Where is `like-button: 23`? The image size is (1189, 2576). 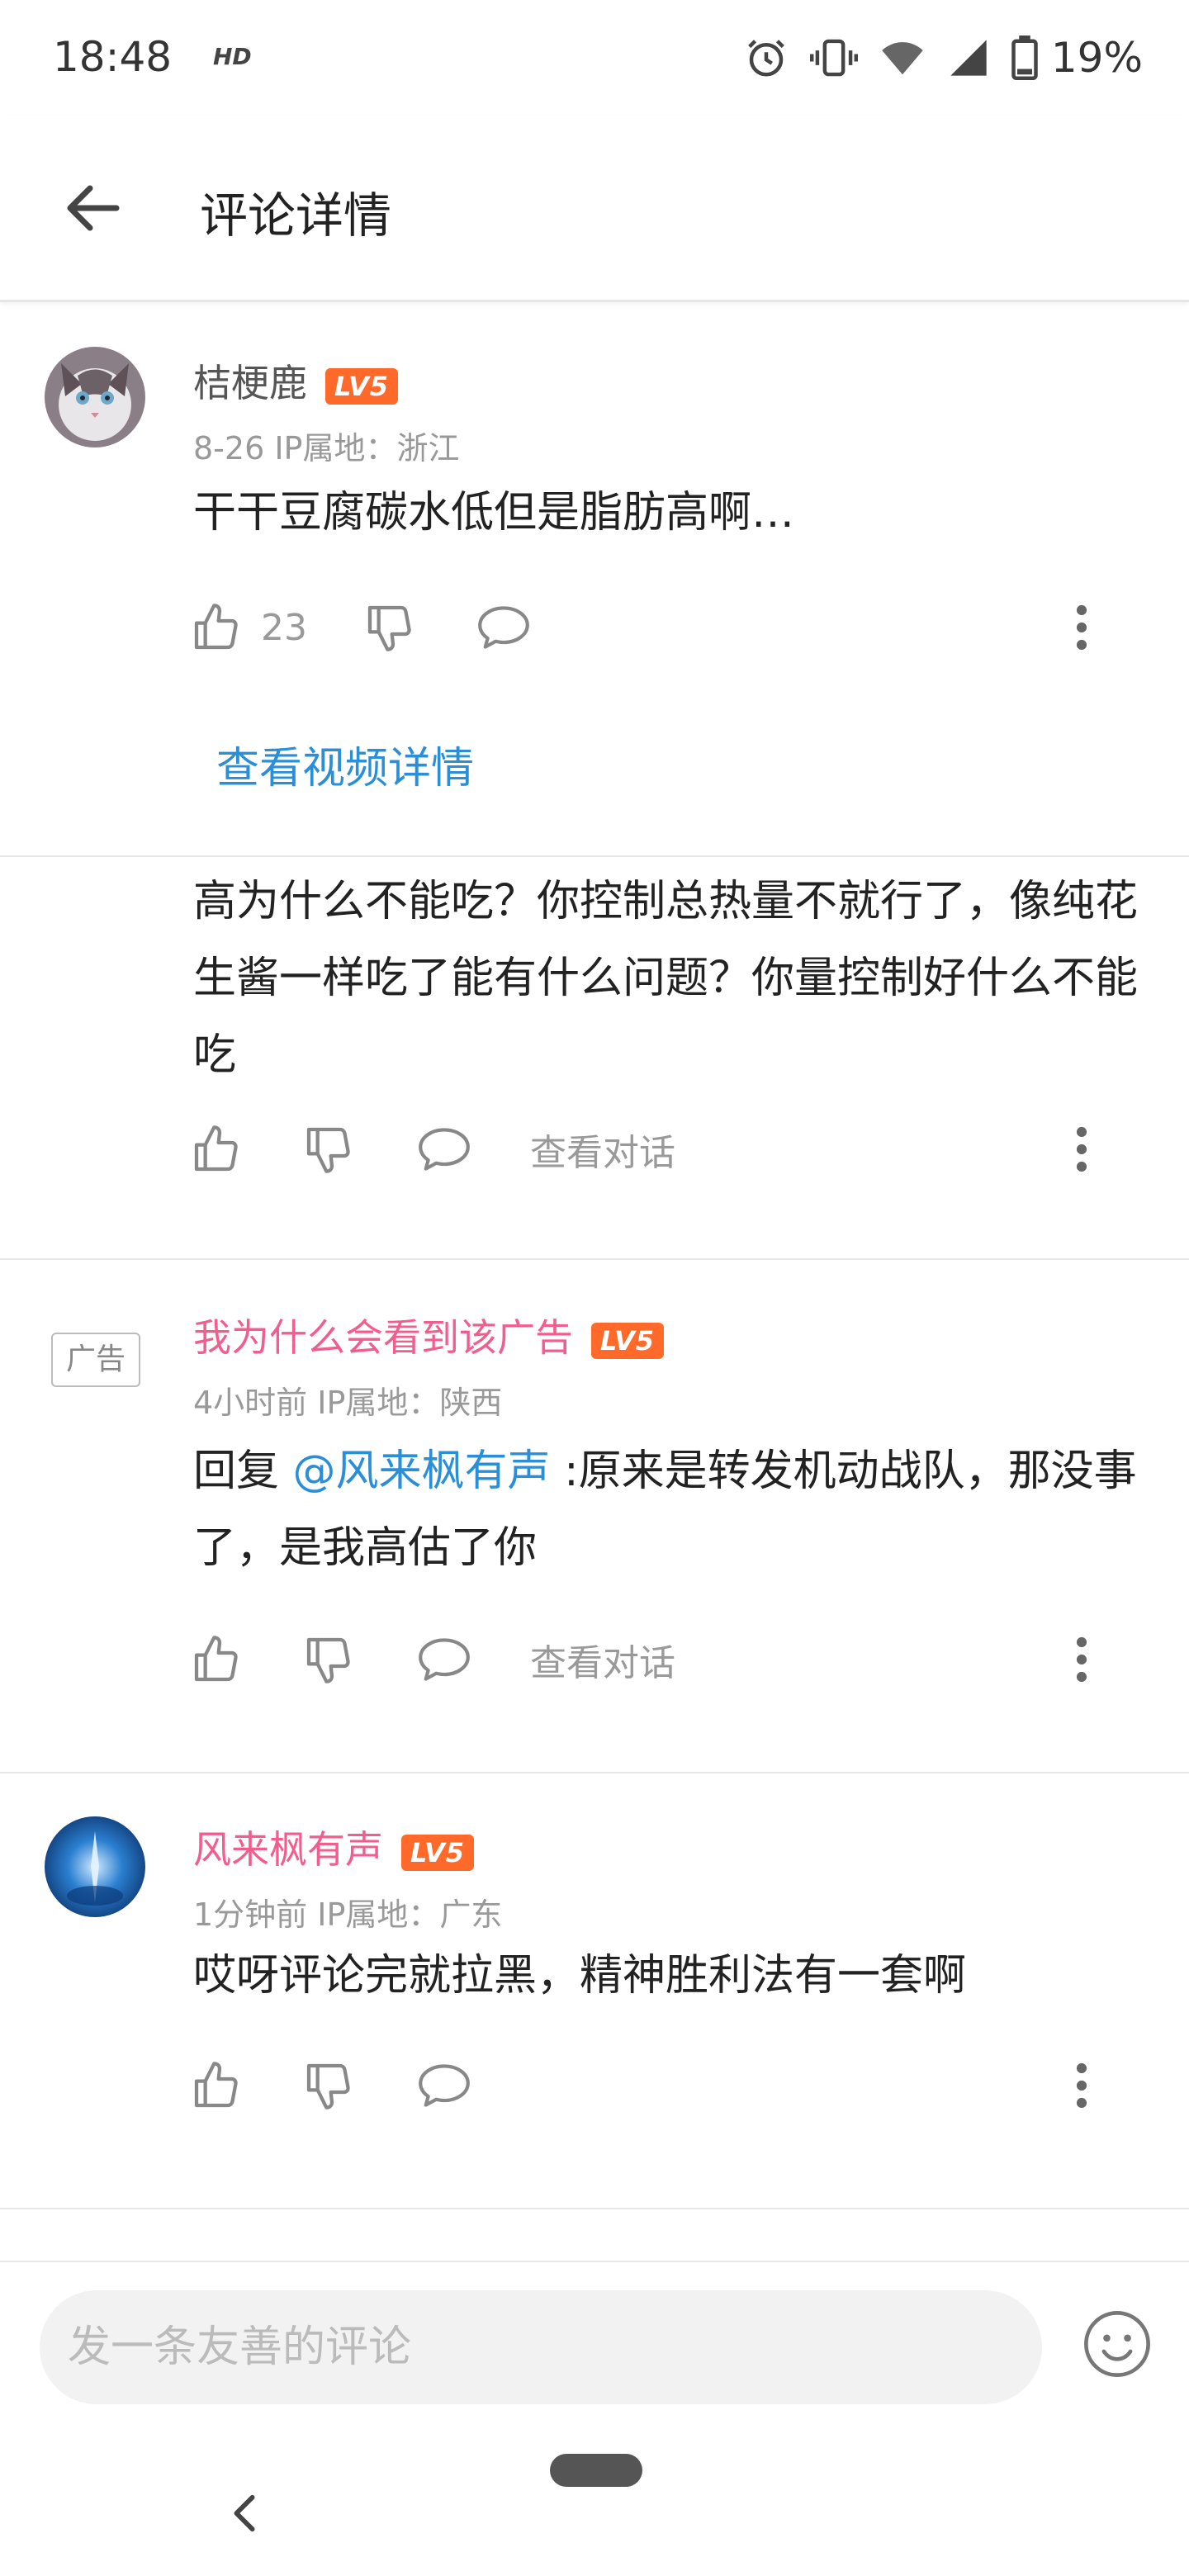
like-button: 23 is located at coordinates (248, 627).